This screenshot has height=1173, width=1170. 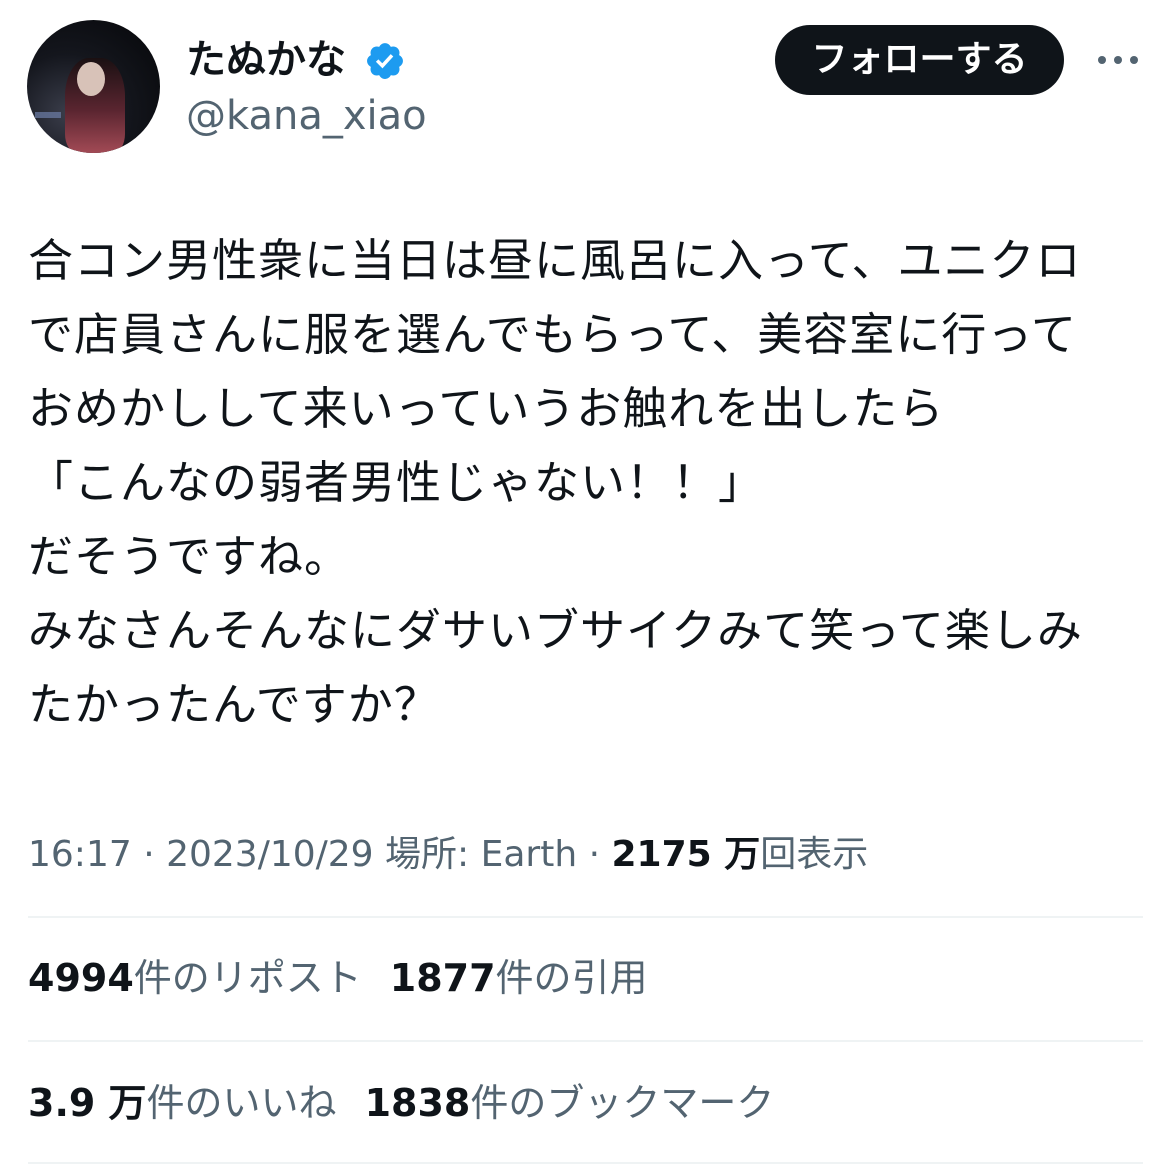 I want to click on bookmarks-stat: 1838件のブックマーク, so click(x=570, y=1103).